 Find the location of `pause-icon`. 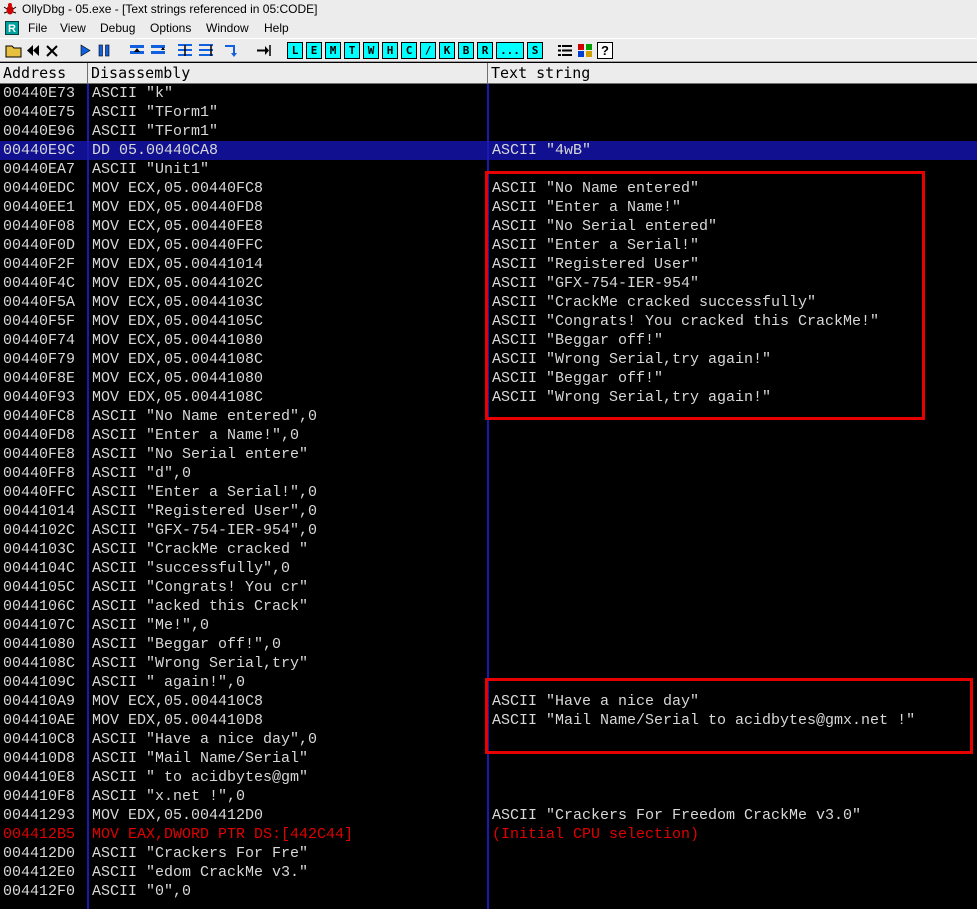

pause-icon is located at coordinates (104, 50).